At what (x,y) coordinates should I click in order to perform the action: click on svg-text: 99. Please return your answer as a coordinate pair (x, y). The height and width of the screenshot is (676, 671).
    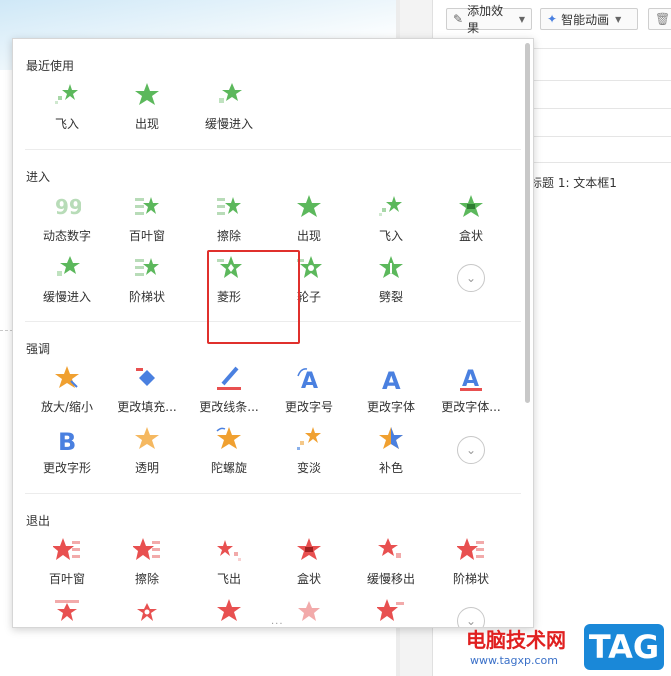
    Looking at the image, I should click on (68, 207).